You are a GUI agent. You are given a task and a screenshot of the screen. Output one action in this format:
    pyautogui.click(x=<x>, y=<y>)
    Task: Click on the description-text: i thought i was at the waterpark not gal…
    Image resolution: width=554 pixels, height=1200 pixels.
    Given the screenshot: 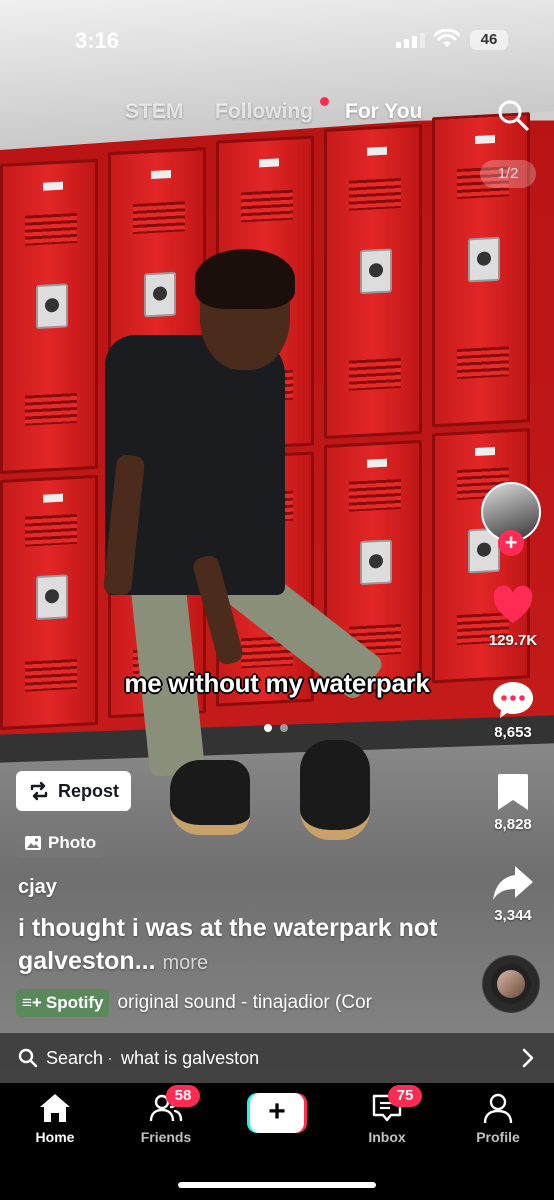 What is the action you would take?
    pyautogui.click(x=228, y=944)
    